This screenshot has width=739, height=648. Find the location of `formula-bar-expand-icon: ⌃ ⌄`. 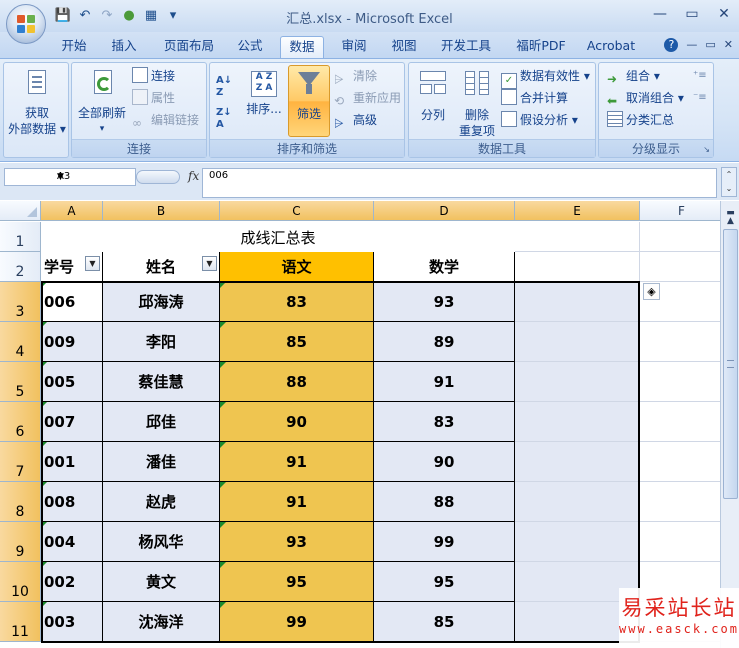

formula-bar-expand-icon: ⌃ ⌄ is located at coordinates (729, 182).